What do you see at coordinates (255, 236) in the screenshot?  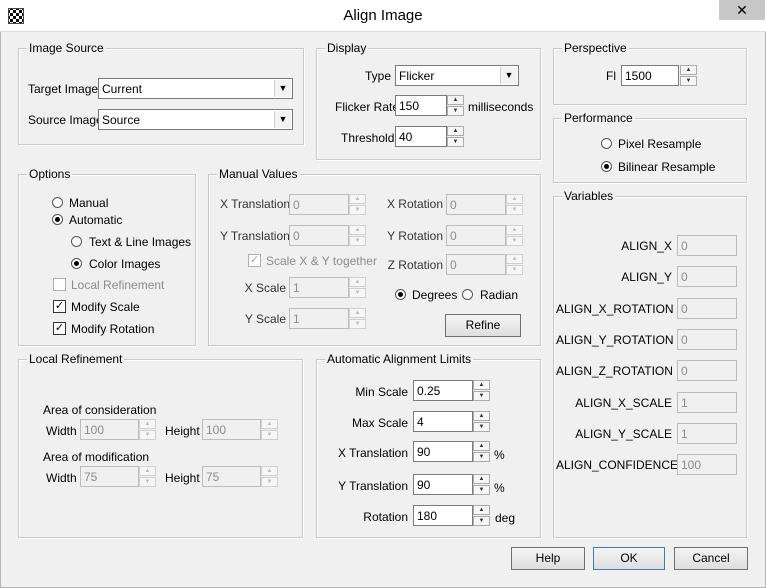 I see `y-translation-label: Y Translation` at bounding box center [255, 236].